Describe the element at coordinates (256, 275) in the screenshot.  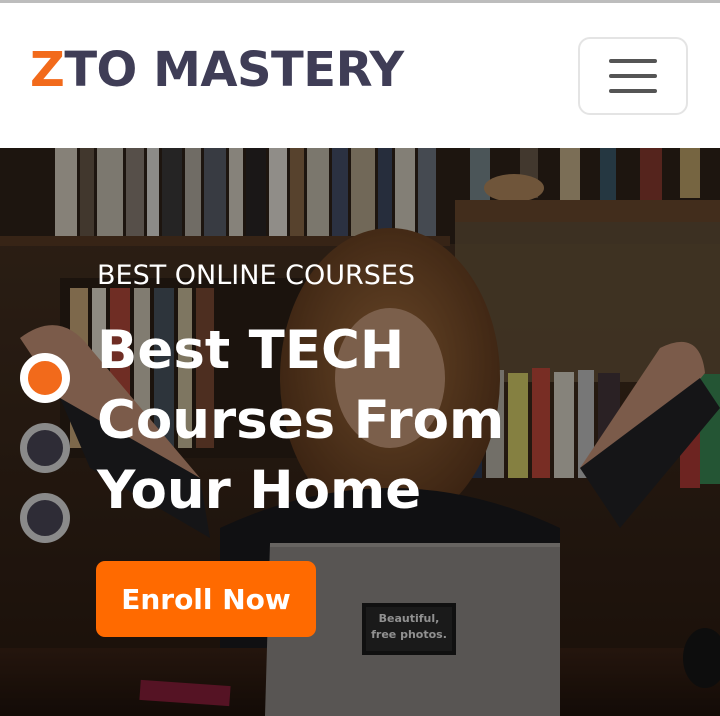
I see `hero-eyebrow: BEST ONLINE COURSES` at that location.